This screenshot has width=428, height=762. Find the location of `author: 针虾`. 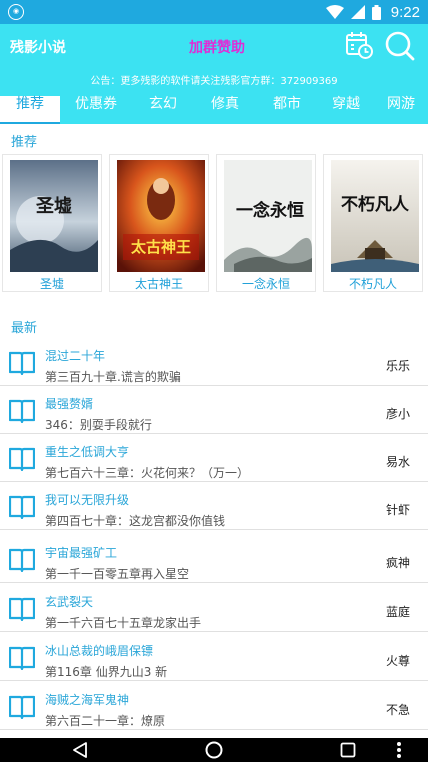

author: 针虾 is located at coordinates (397, 510).